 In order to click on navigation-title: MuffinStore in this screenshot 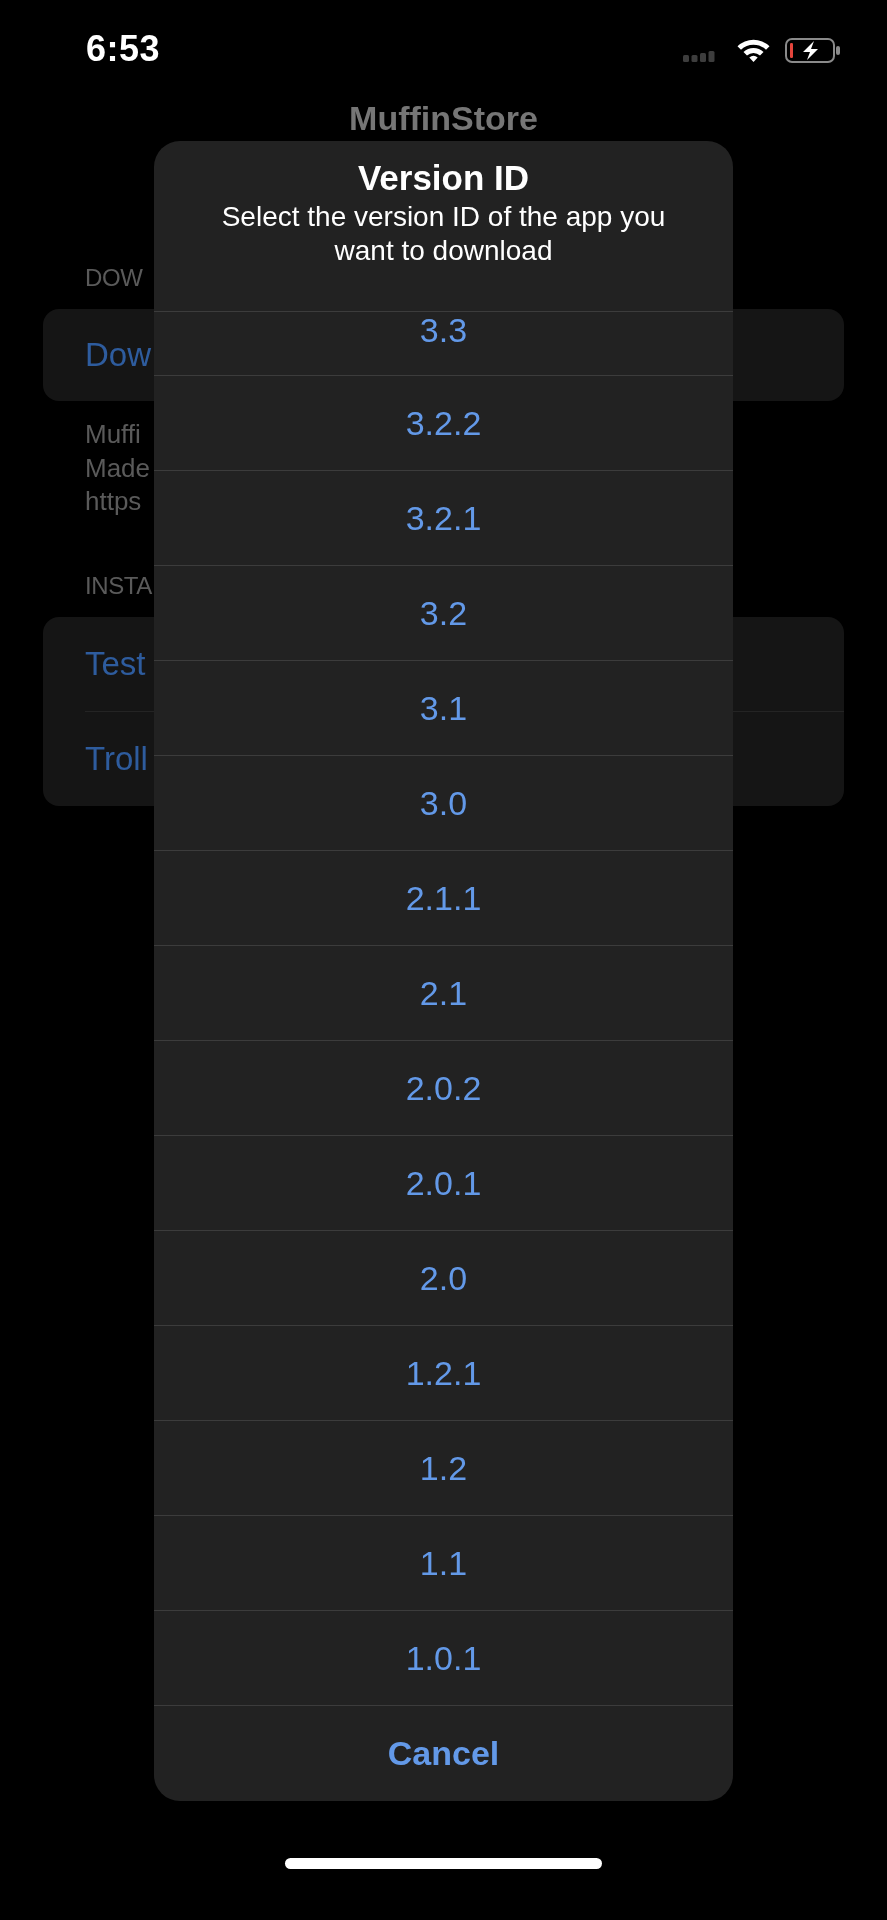, I will do `click(443, 118)`.